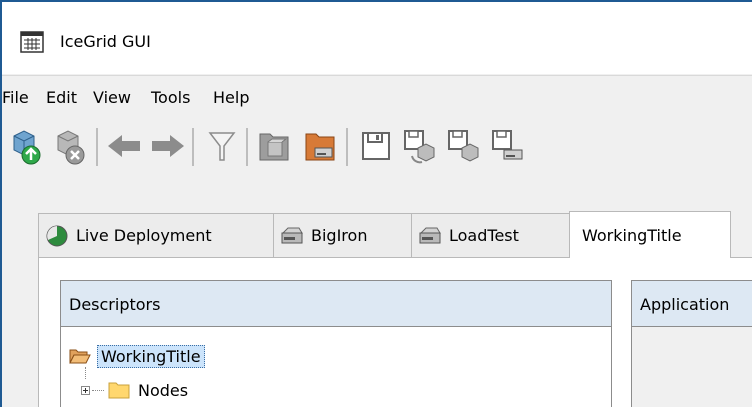 The image size is (752, 407). What do you see at coordinates (170, 97) in the screenshot?
I see `menu-tools: Tools` at bounding box center [170, 97].